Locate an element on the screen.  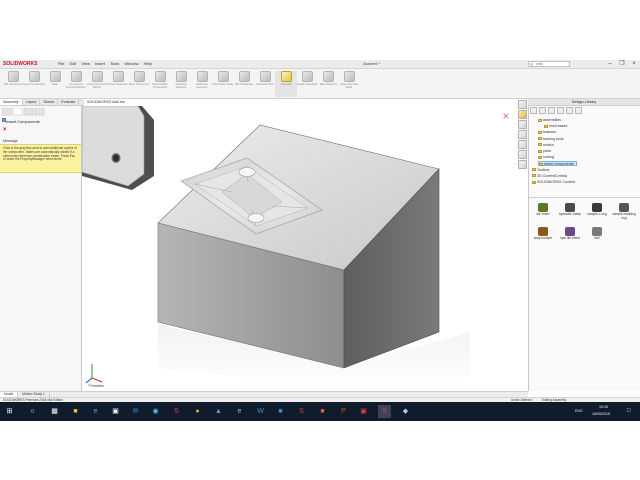
tool-exploded-view: Exploded View is located at coordinates (265, 84).